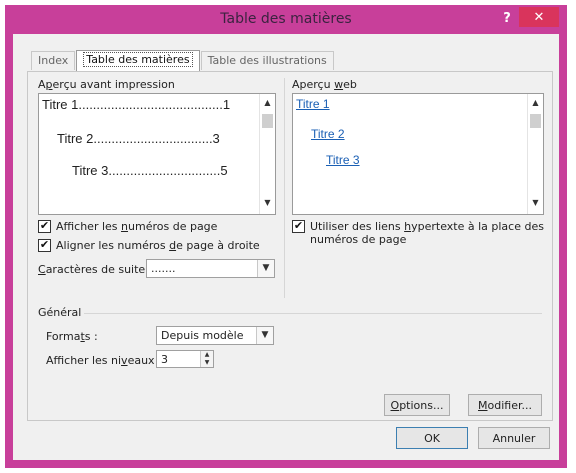 The image size is (576, 473). Describe the element at coordinates (95, 269) in the screenshot. I see `leader-label: Caractères de suite :` at that location.